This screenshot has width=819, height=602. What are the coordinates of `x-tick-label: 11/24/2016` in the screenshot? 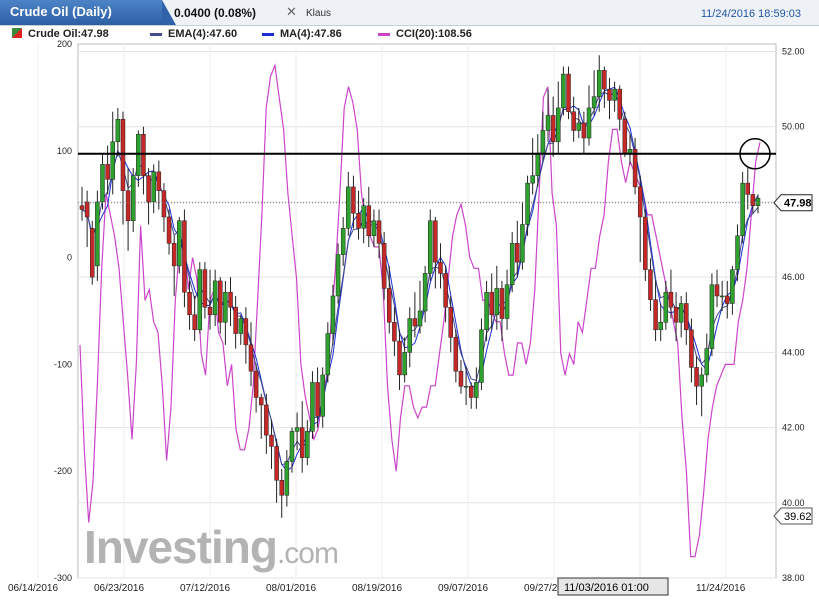 It's located at (721, 588).